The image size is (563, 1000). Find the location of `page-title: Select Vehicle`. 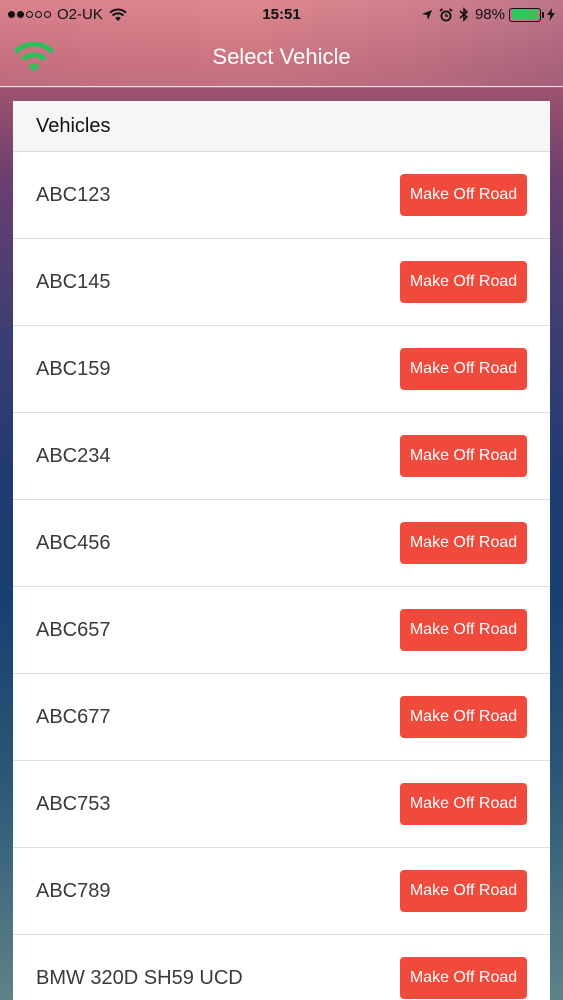

page-title: Select Vehicle is located at coordinates (281, 56).